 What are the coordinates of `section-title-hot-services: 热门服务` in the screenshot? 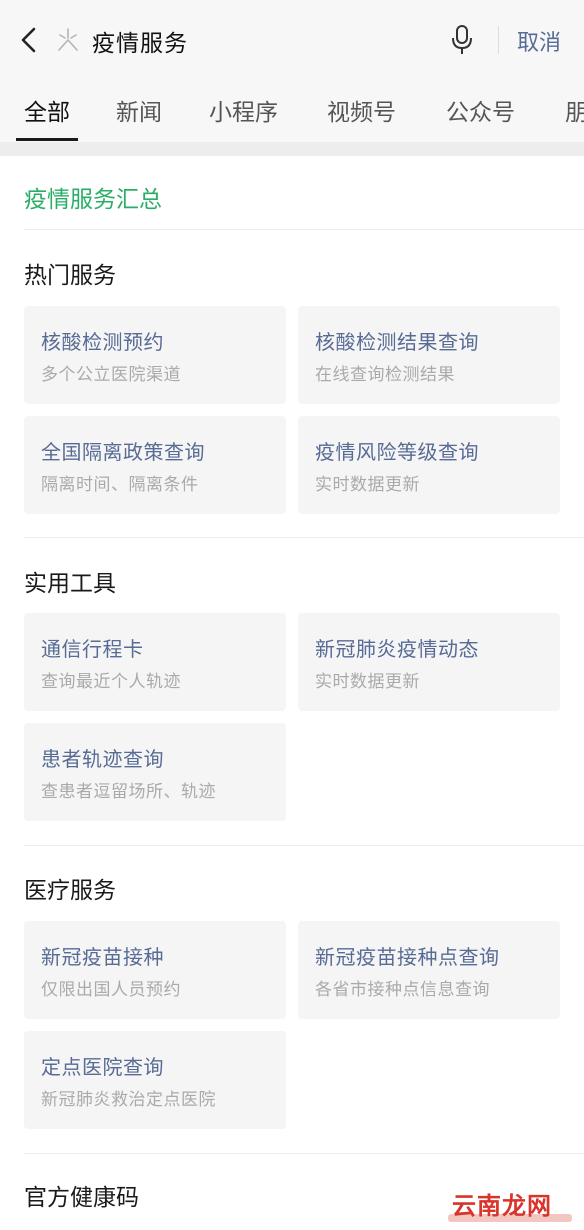 It's located at (70, 276).